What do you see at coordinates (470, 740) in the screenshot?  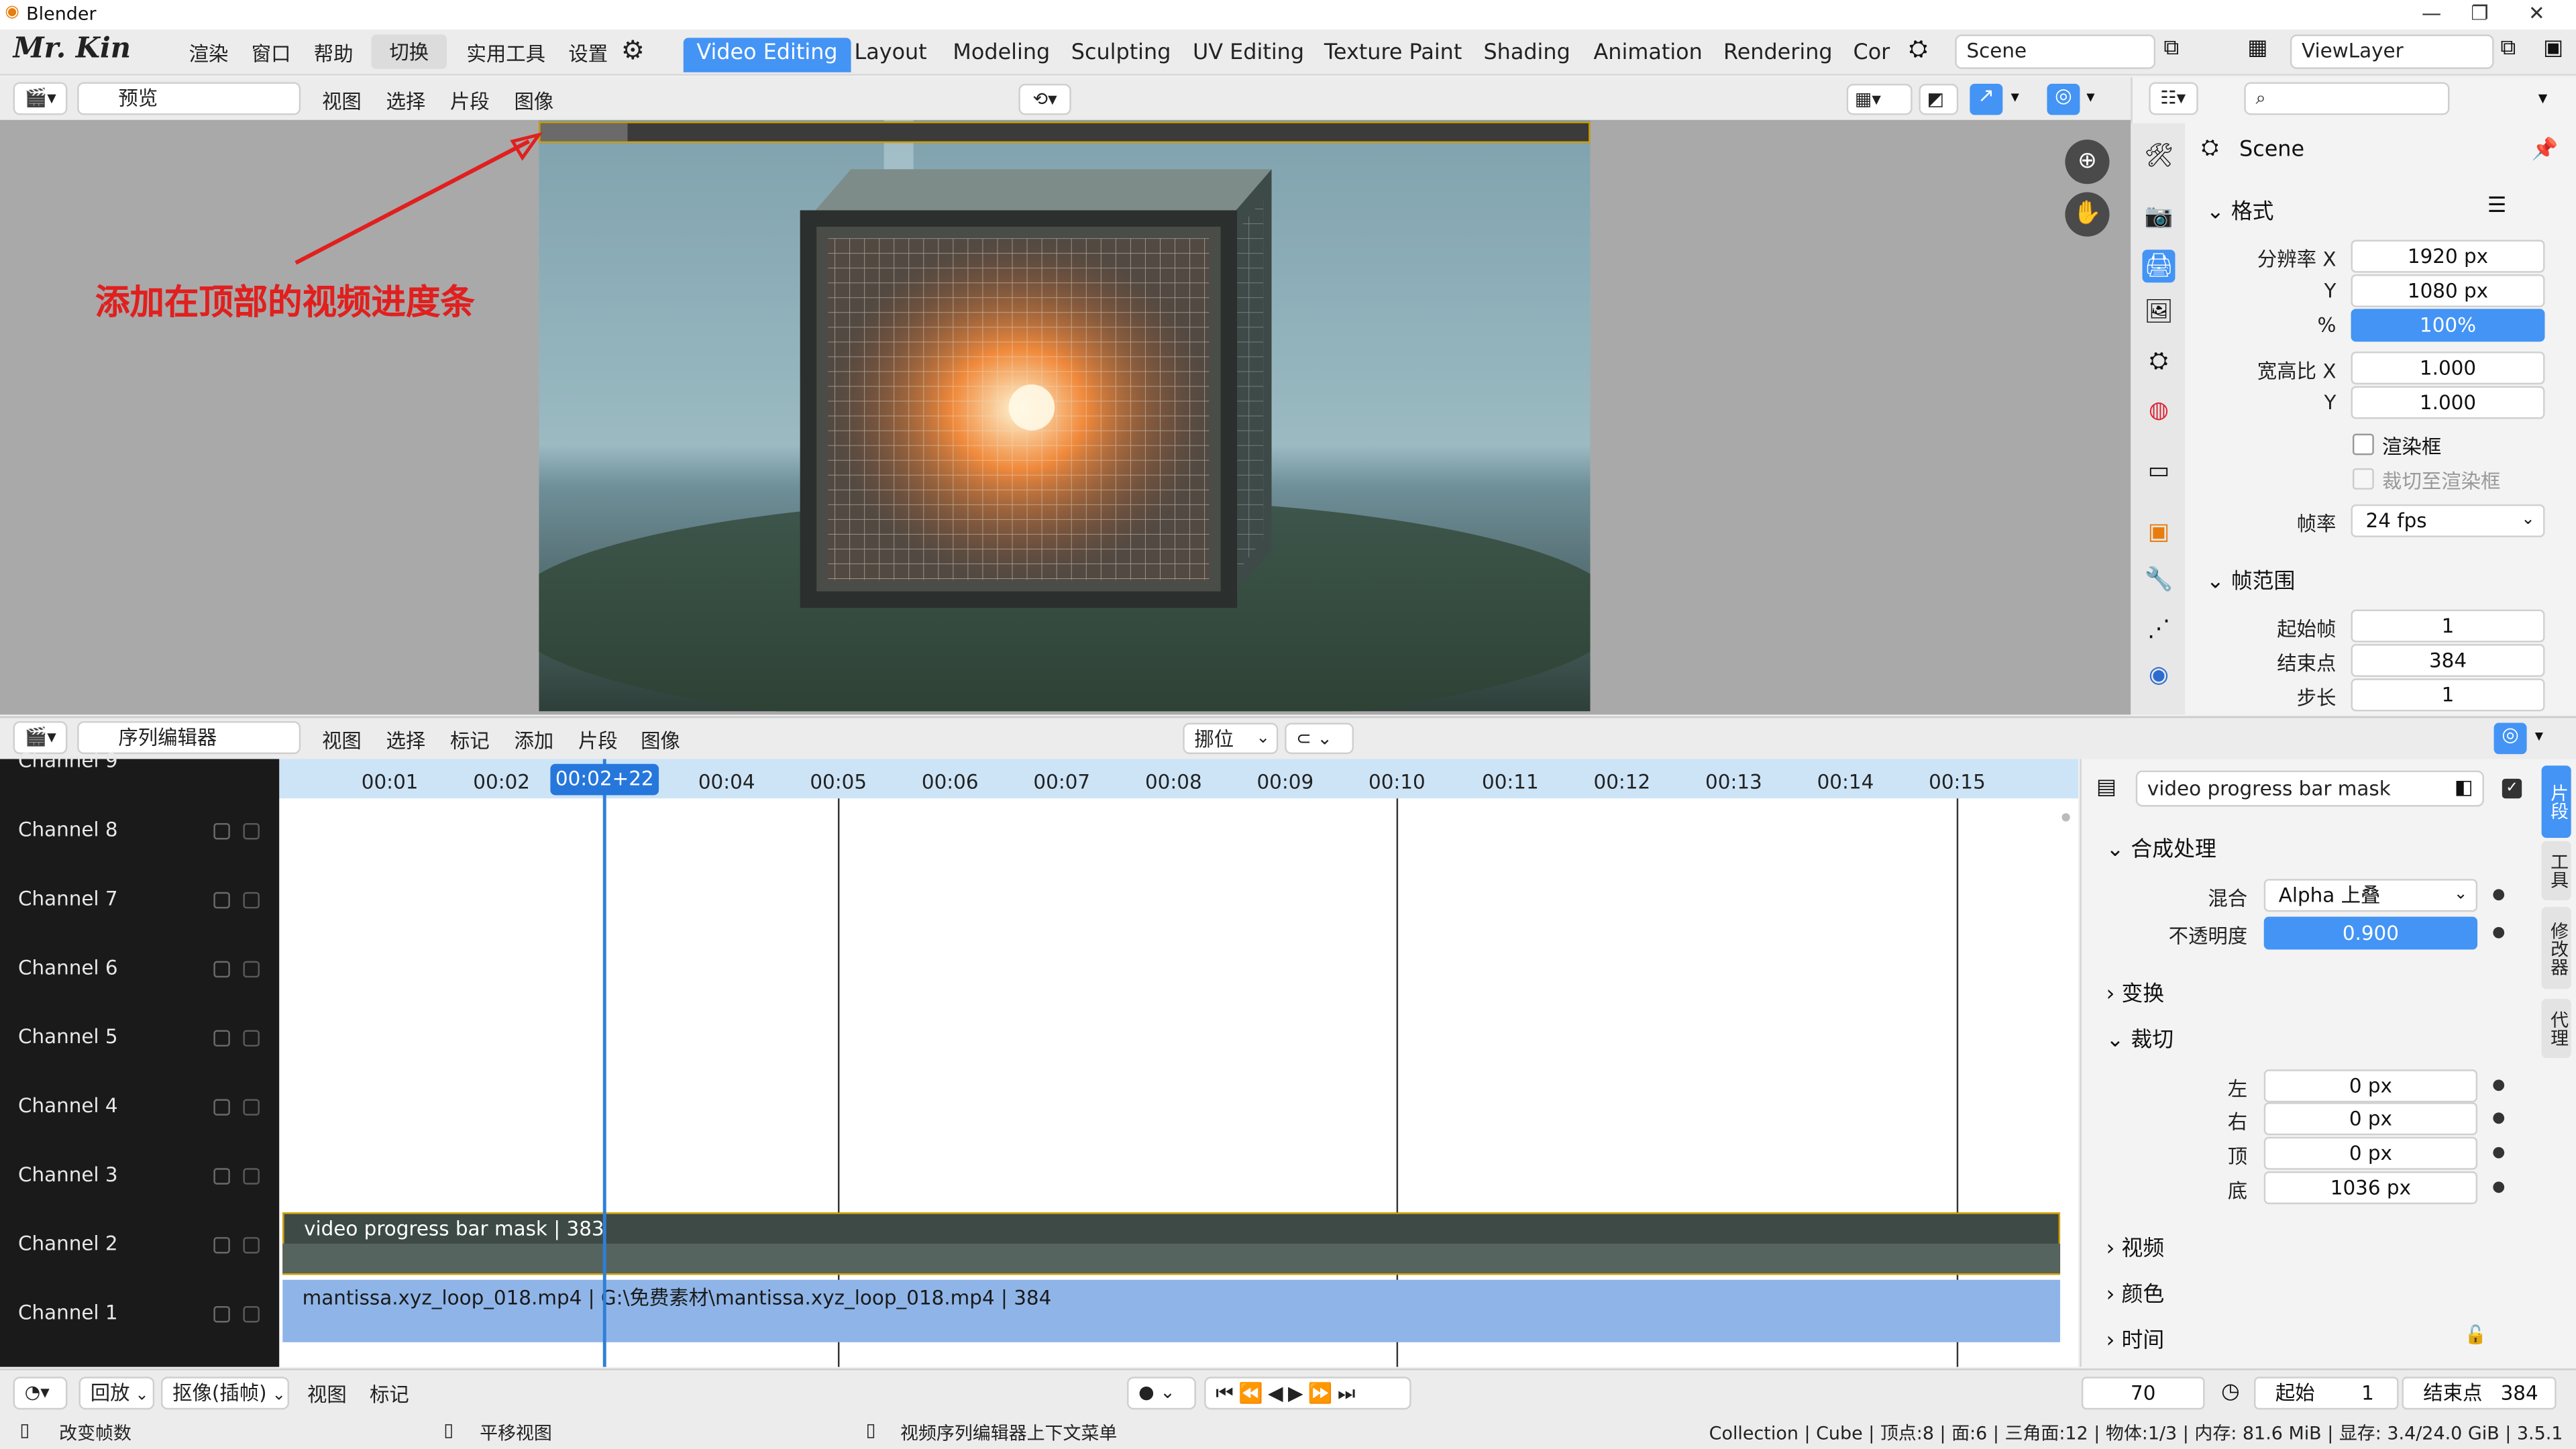 I see `seq-menu-marker: 标记` at bounding box center [470, 740].